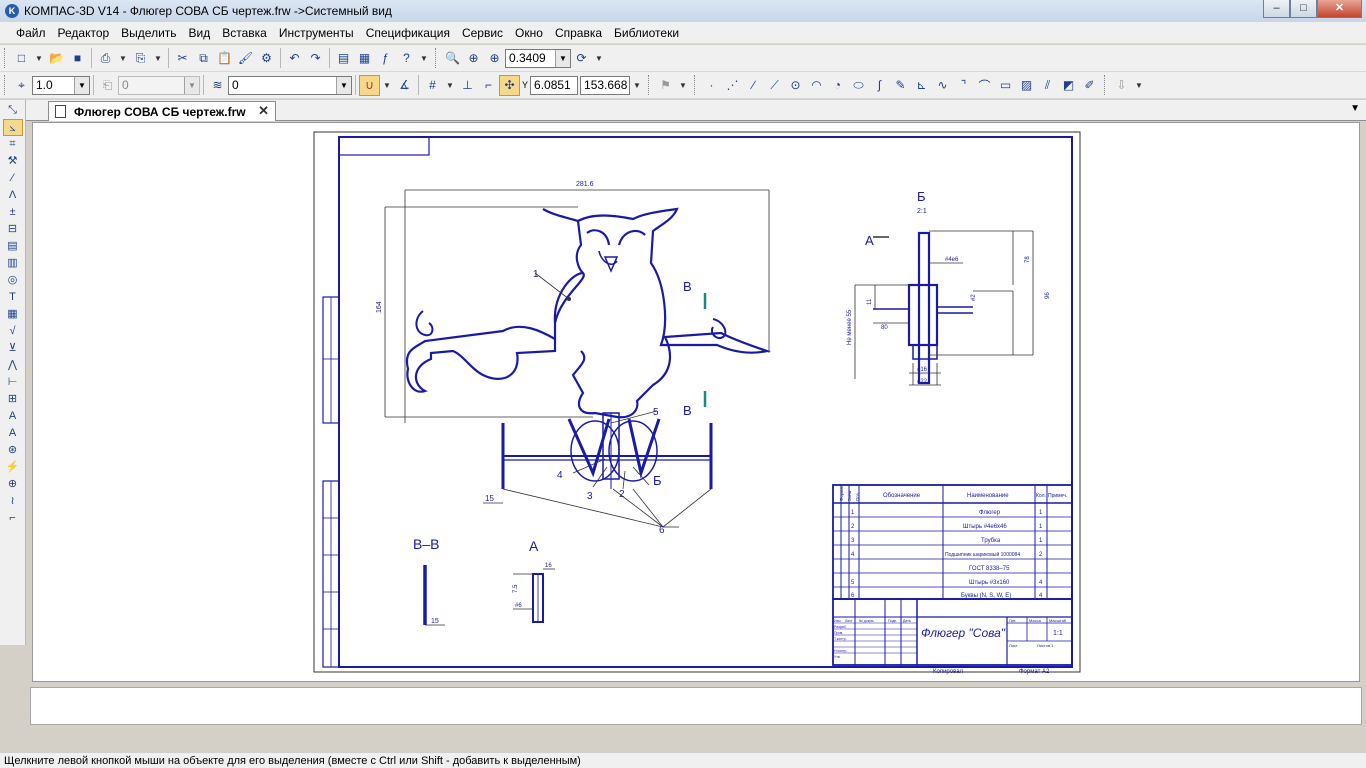  What do you see at coordinates (13, 161) in the screenshot?
I see `designations-icon: ⚒` at bounding box center [13, 161].